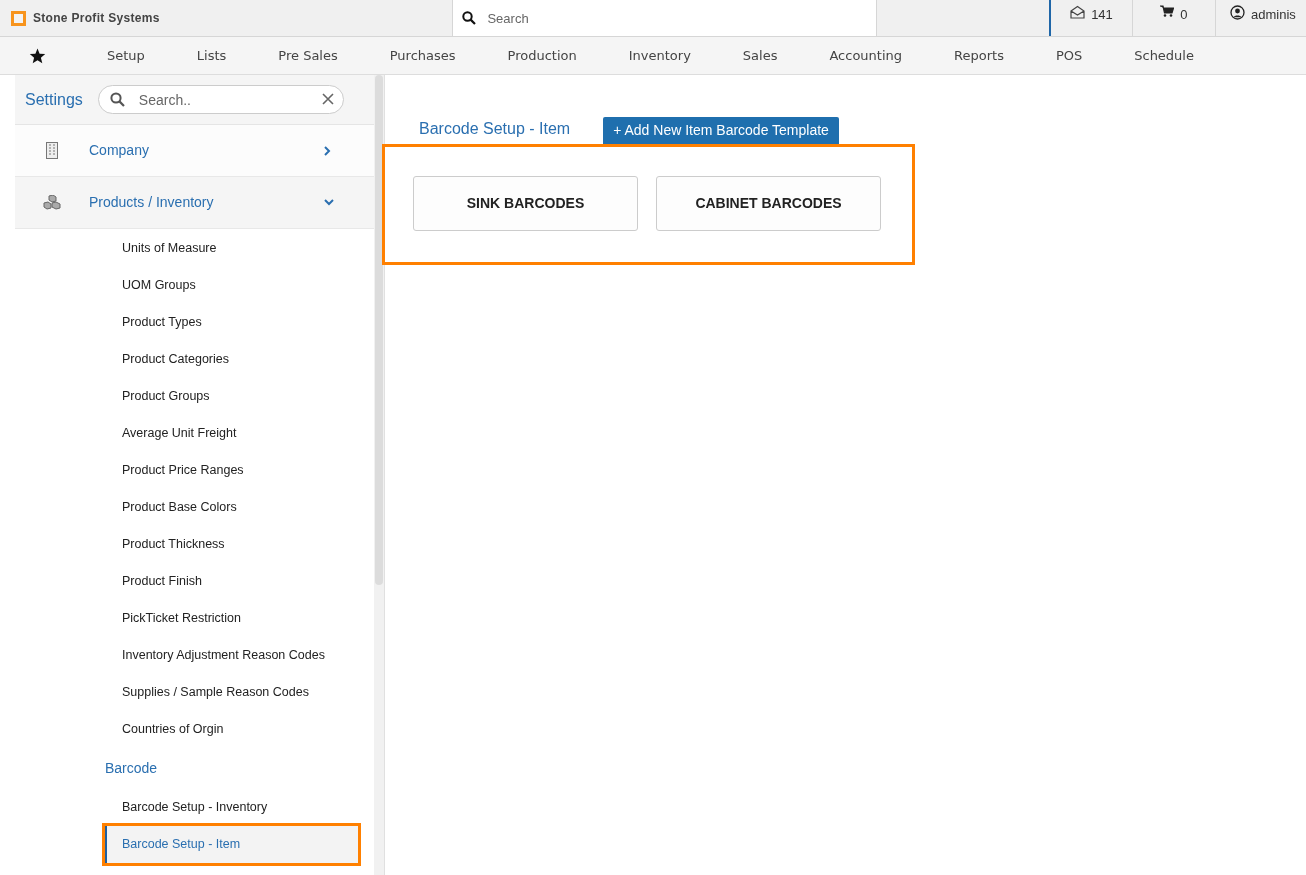 This screenshot has height=875, width=1306. Describe the element at coordinates (37, 55) in the screenshot. I see `star-icon` at that location.